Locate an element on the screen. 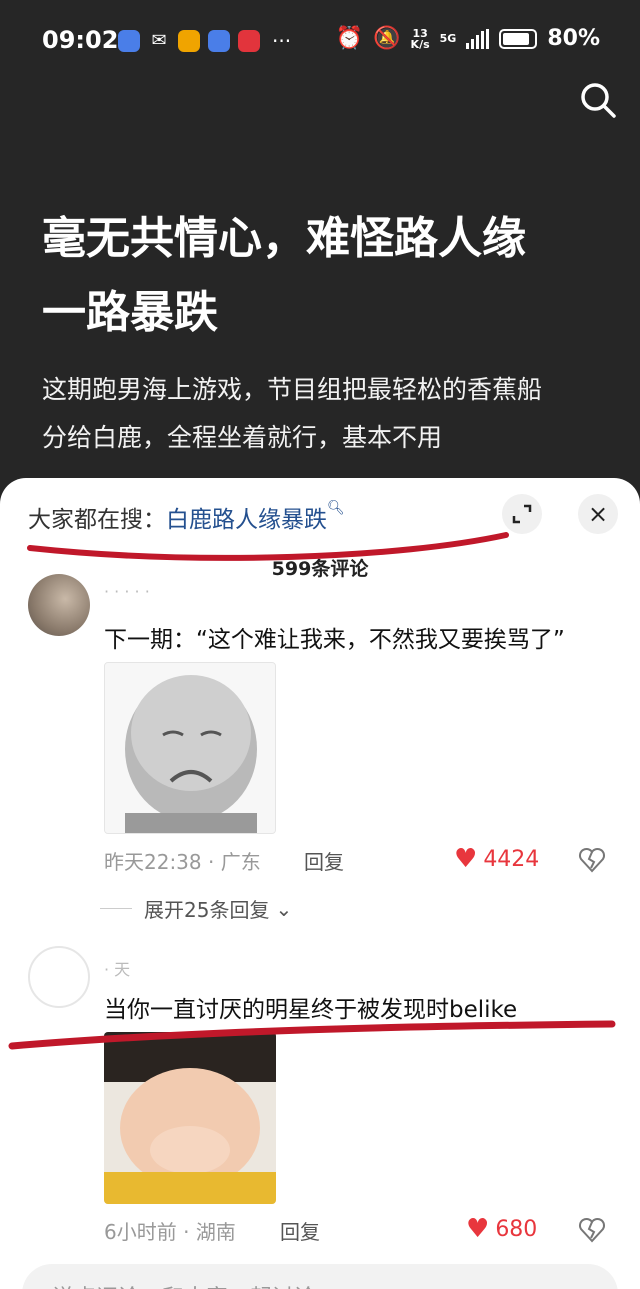  expand-replies-label: 展开25条回复 is located at coordinates (207, 910).